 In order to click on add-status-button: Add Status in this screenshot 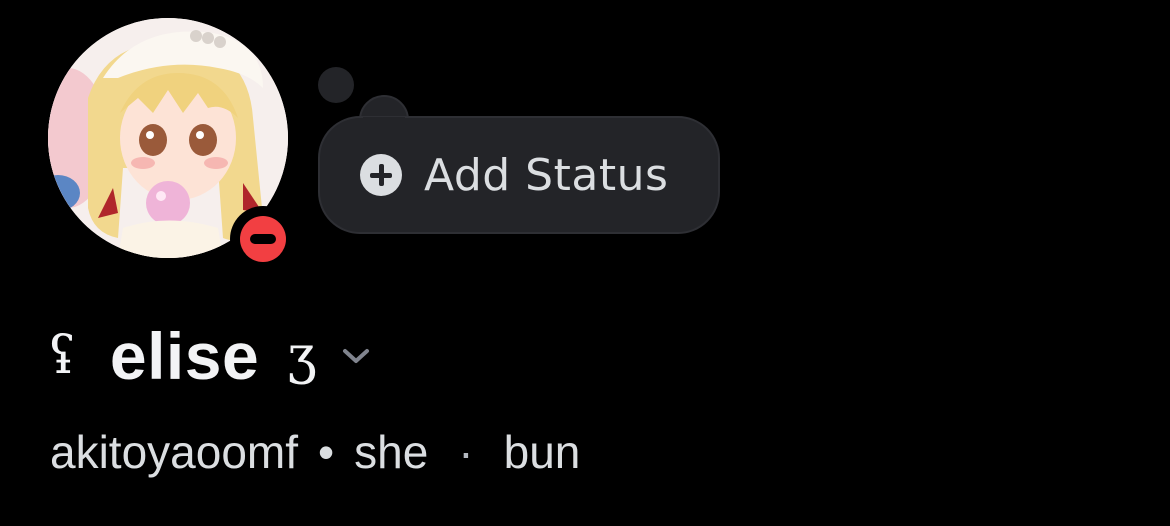, I will do `click(519, 175)`.